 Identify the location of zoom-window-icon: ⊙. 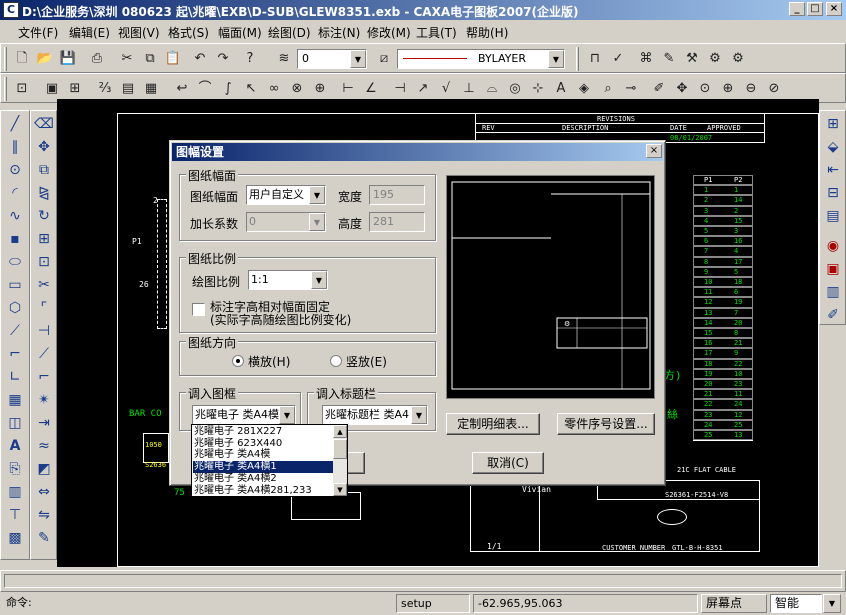
(705, 89).